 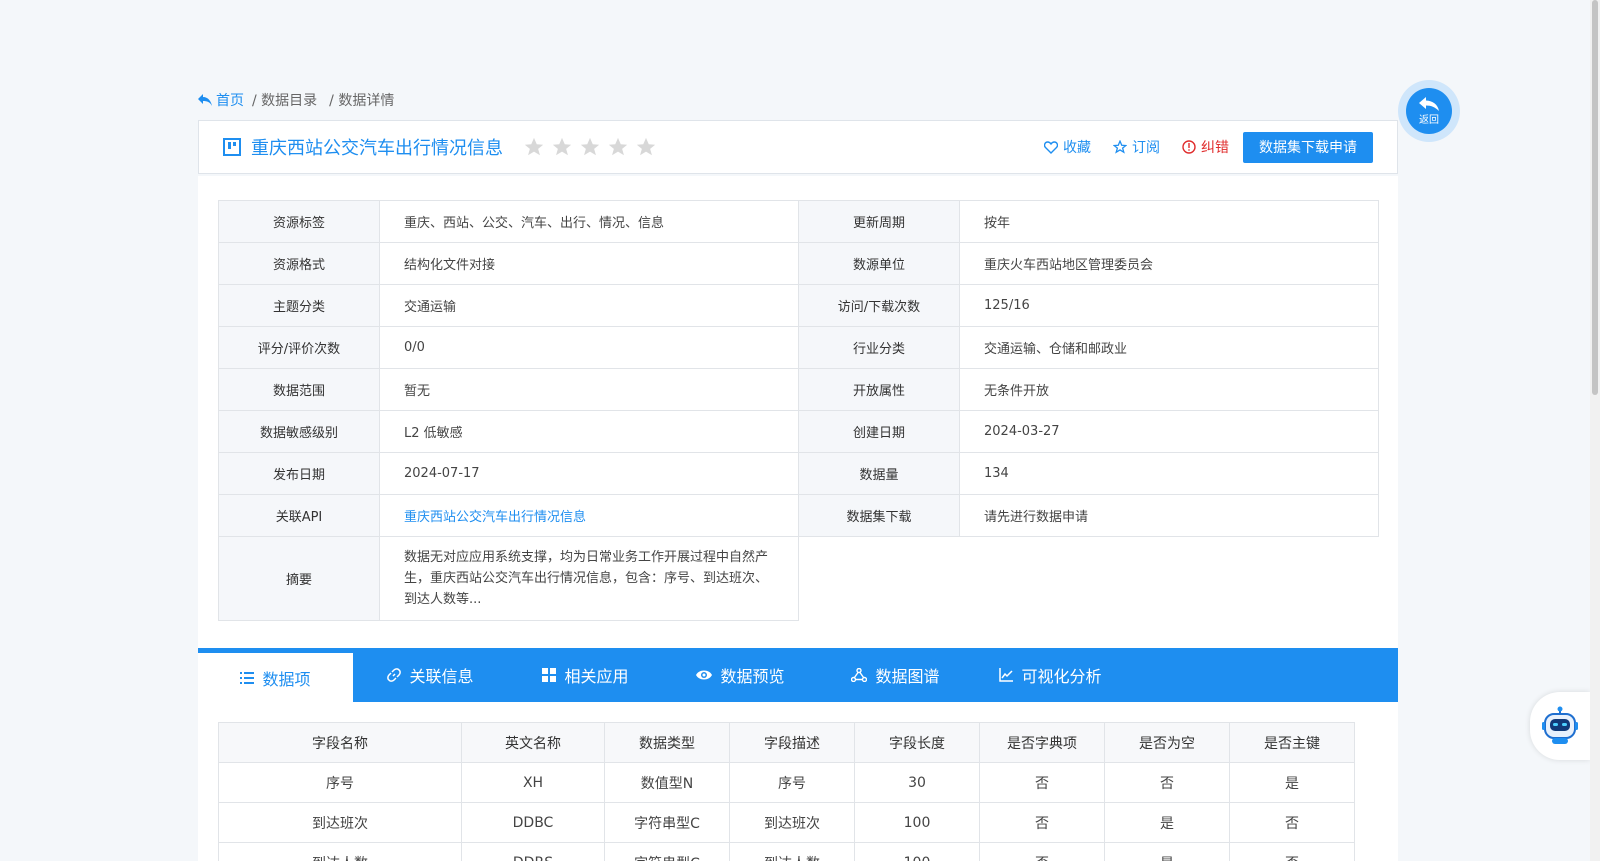 What do you see at coordinates (1169, 347) in the screenshot?
I see `info-value: 交通运输、仓储和邮政业` at bounding box center [1169, 347].